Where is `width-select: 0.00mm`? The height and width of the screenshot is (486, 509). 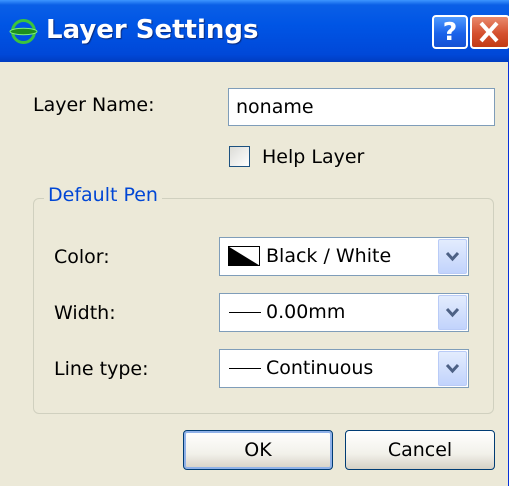
width-select: 0.00mm is located at coordinates (344, 312).